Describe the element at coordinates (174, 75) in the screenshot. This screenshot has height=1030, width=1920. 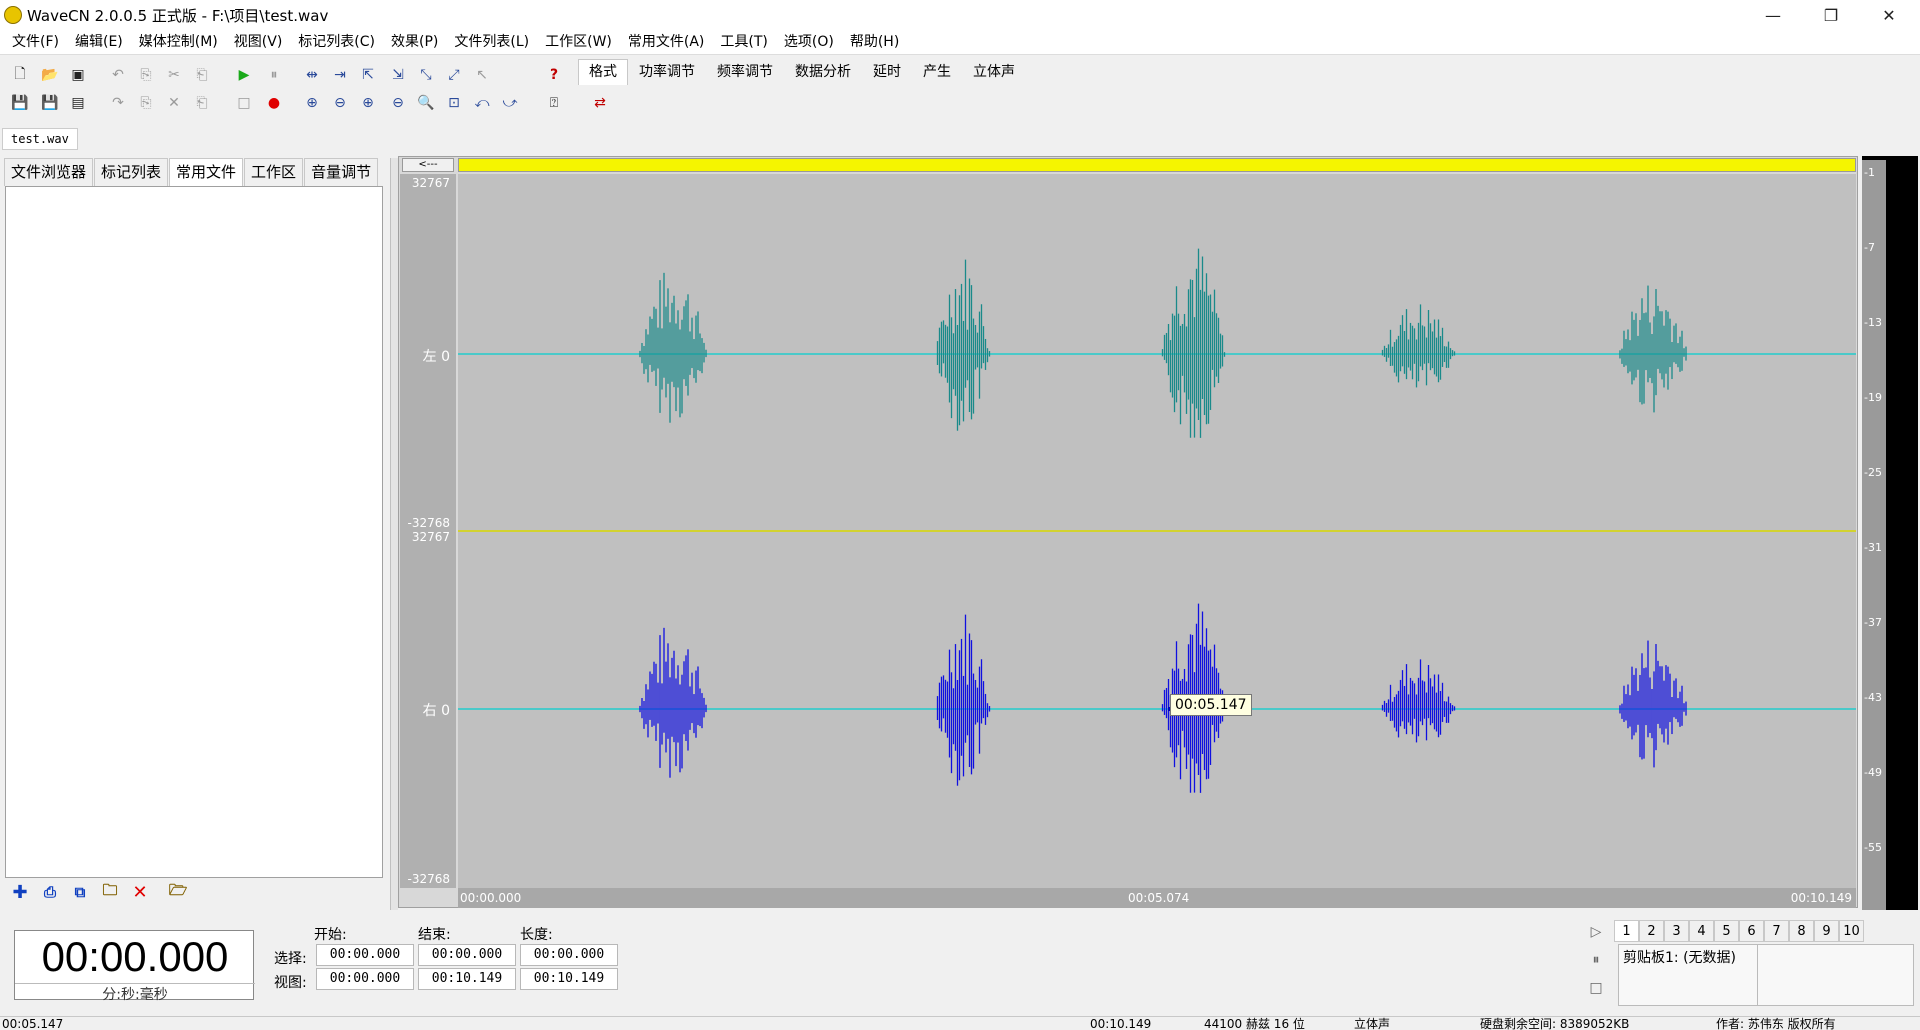
I see `cut-icon: ✂` at that location.